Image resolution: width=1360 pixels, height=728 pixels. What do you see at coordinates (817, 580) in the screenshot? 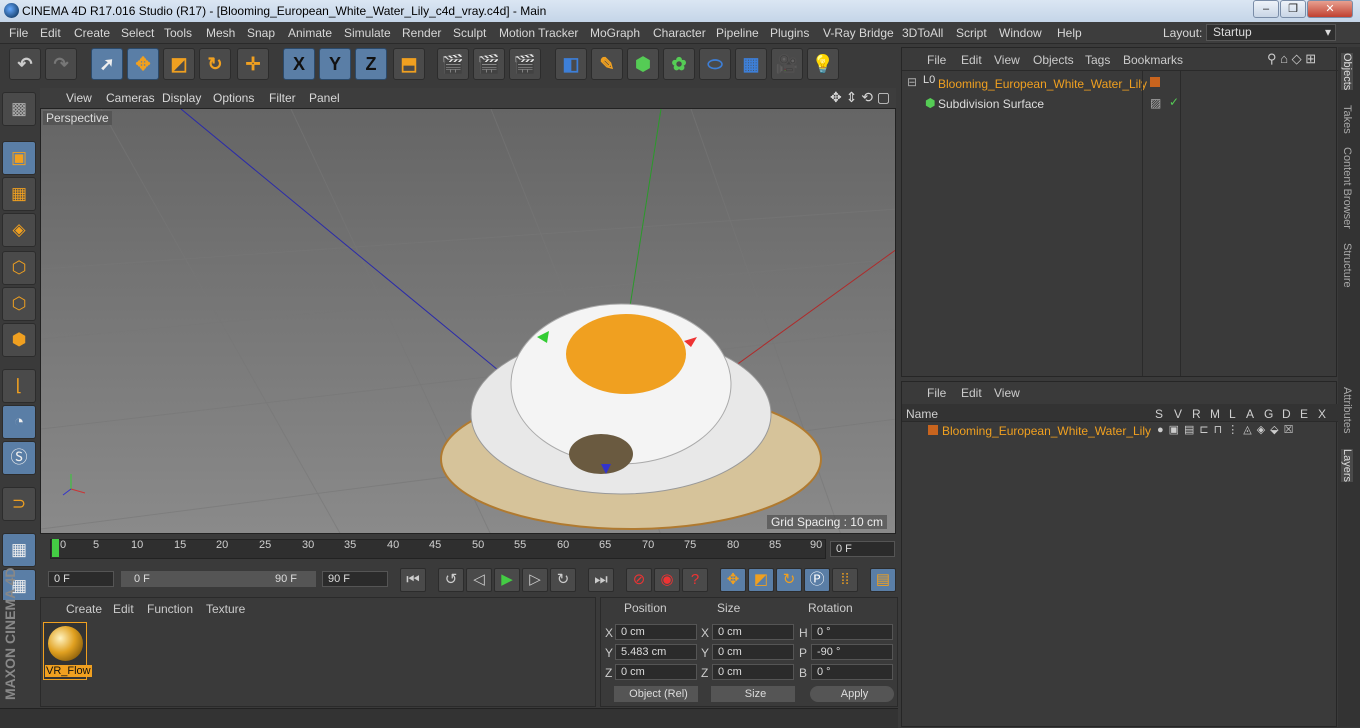
I see `key-parameter-button: Ⓟ` at bounding box center [817, 580].